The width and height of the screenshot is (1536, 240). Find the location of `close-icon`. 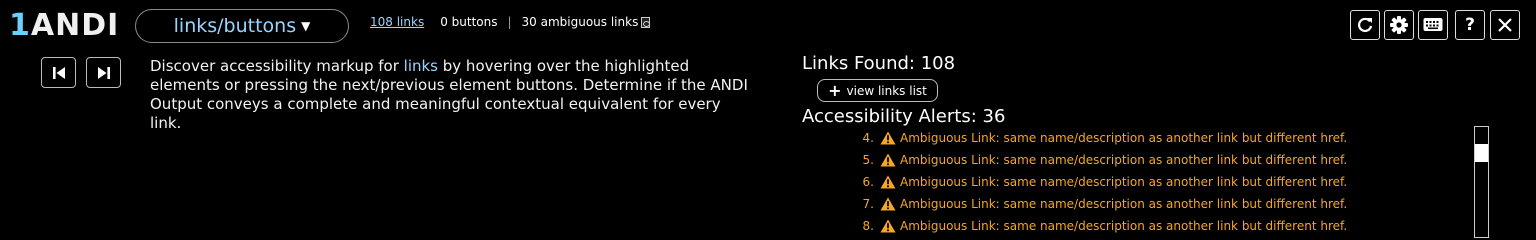

close-icon is located at coordinates (1505, 25).